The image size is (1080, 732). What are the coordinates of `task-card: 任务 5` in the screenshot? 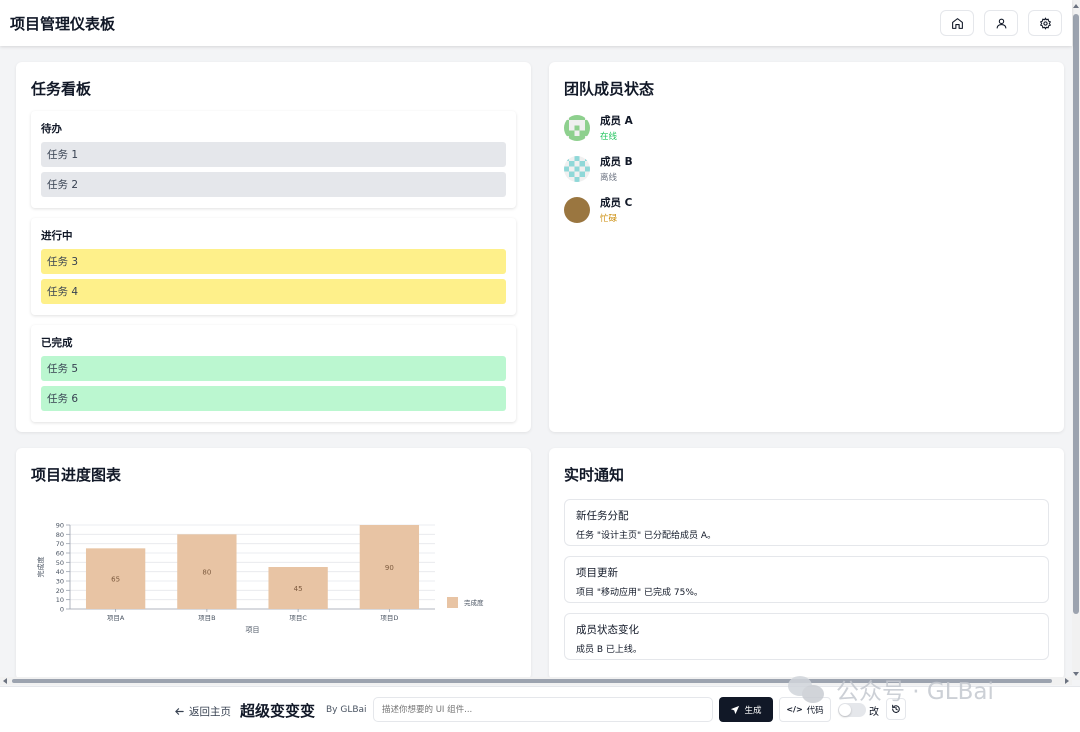 It's located at (273, 368).